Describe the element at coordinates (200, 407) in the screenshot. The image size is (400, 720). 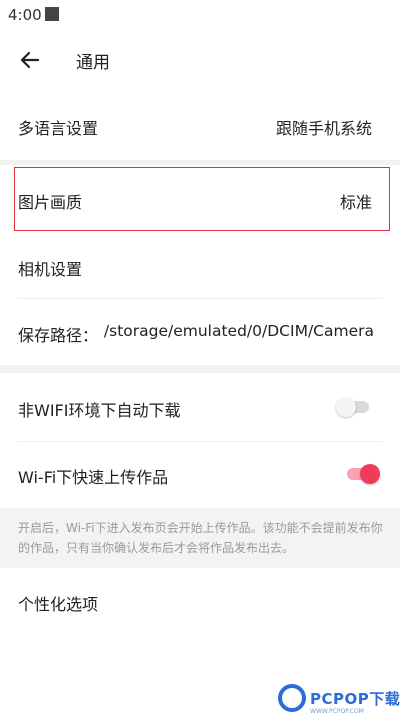
I see `auto-download-row: 非WIFI环境下自动下载` at that location.